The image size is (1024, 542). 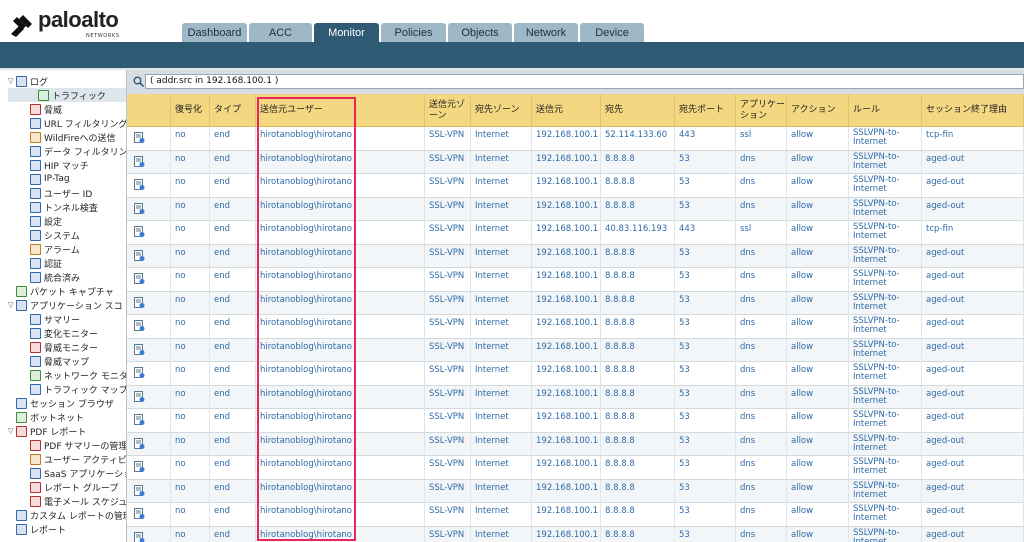 What do you see at coordinates (280, 32) in the screenshot?
I see `tab-acc: ACC` at bounding box center [280, 32].